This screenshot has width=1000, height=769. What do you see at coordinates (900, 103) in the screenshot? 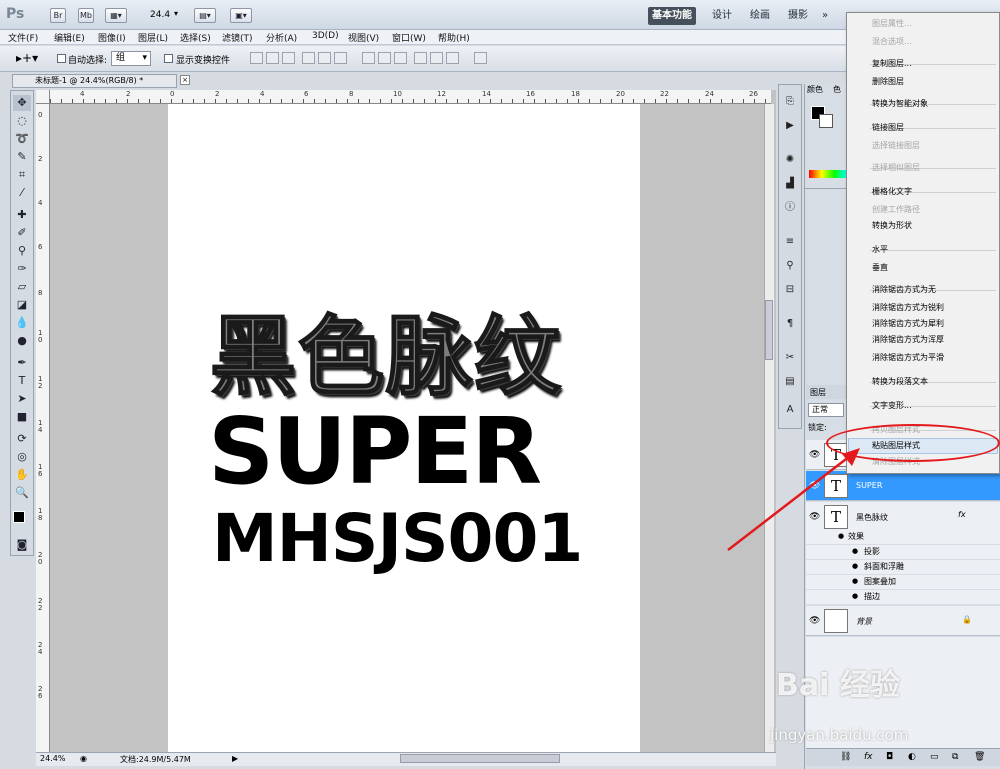
I see `menu-item: 转换为智能对象` at bounding box center [900, 103].